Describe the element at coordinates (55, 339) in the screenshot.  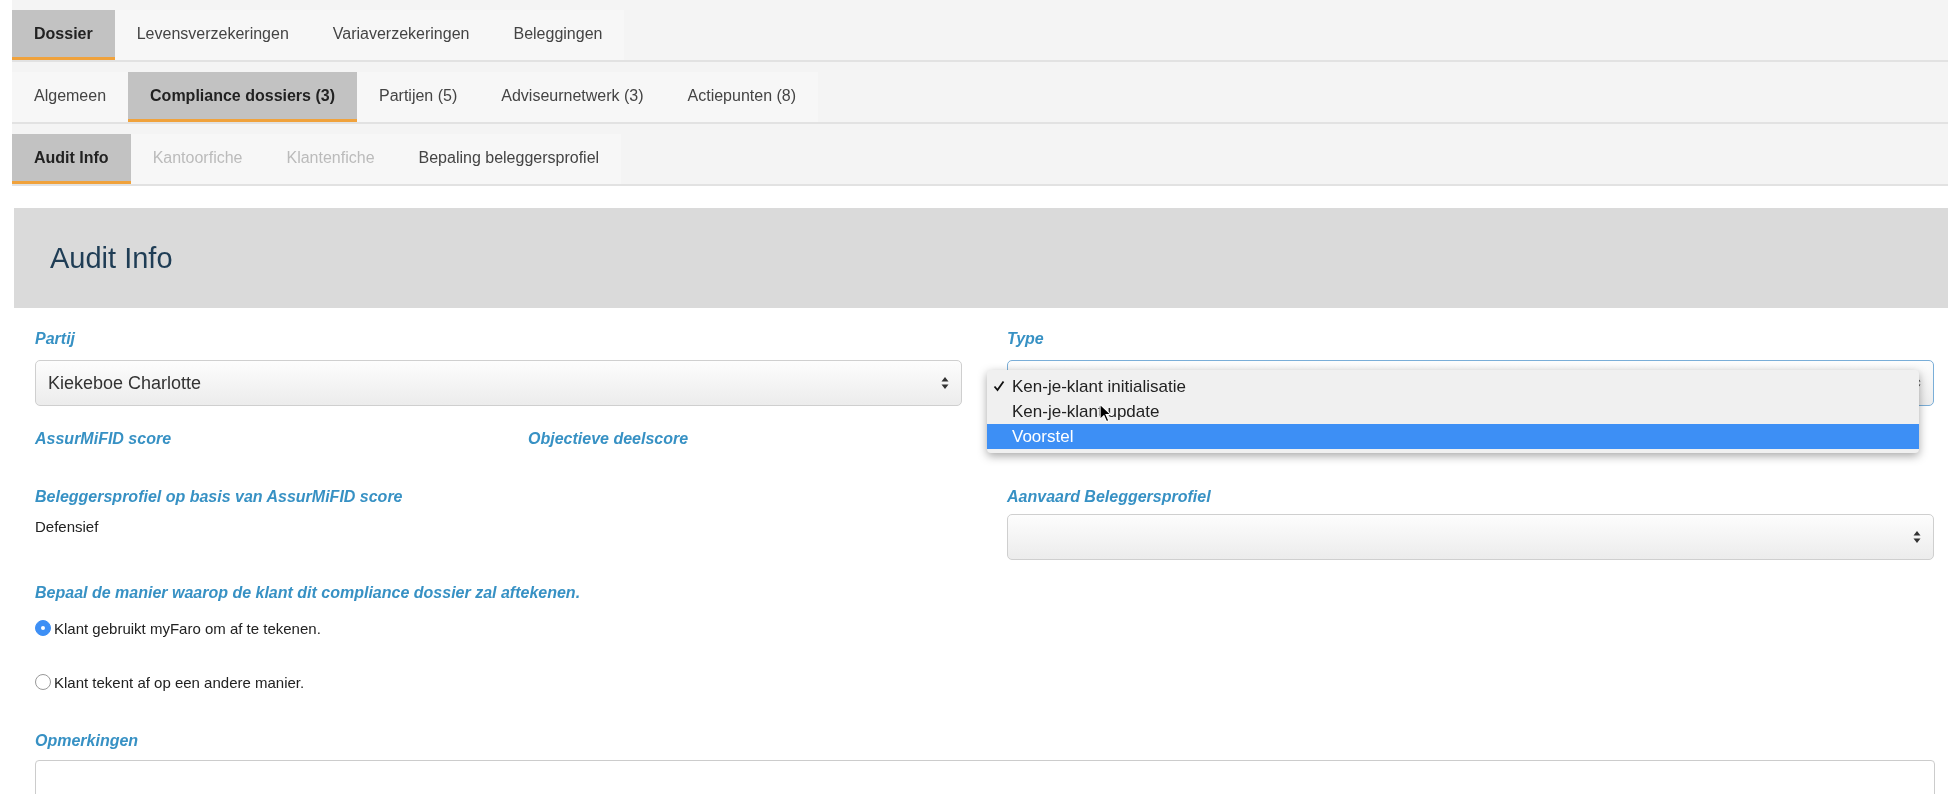
I see `field-label: Partij` at that location.